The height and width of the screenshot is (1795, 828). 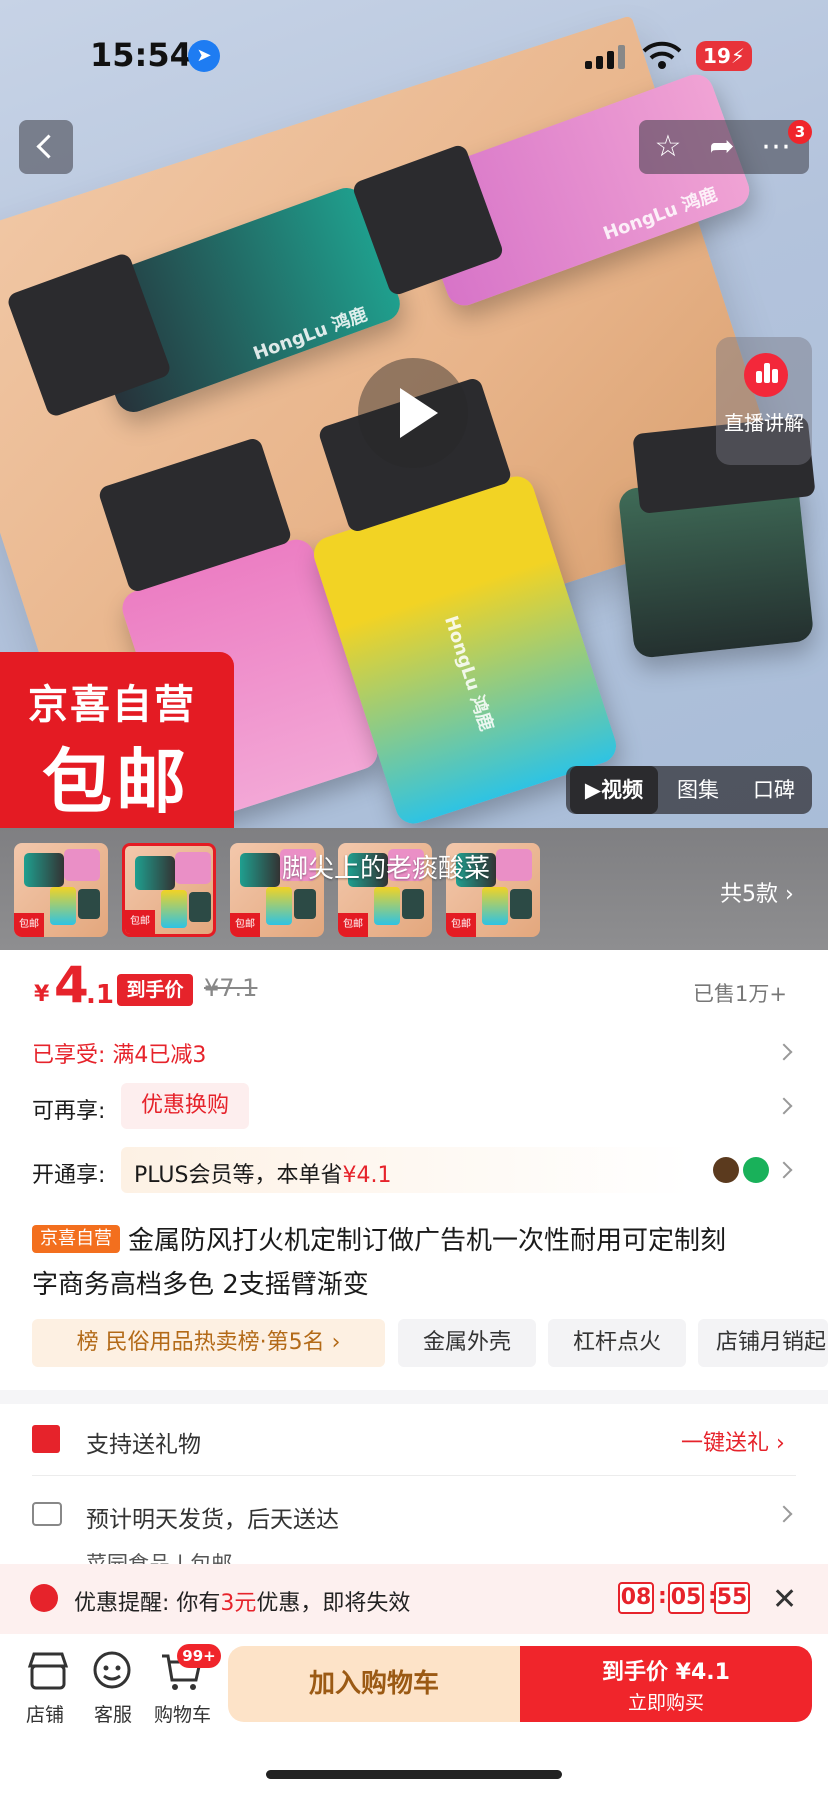 I want to click on sold-count: 已售1万+, so click(x=740, y=994).